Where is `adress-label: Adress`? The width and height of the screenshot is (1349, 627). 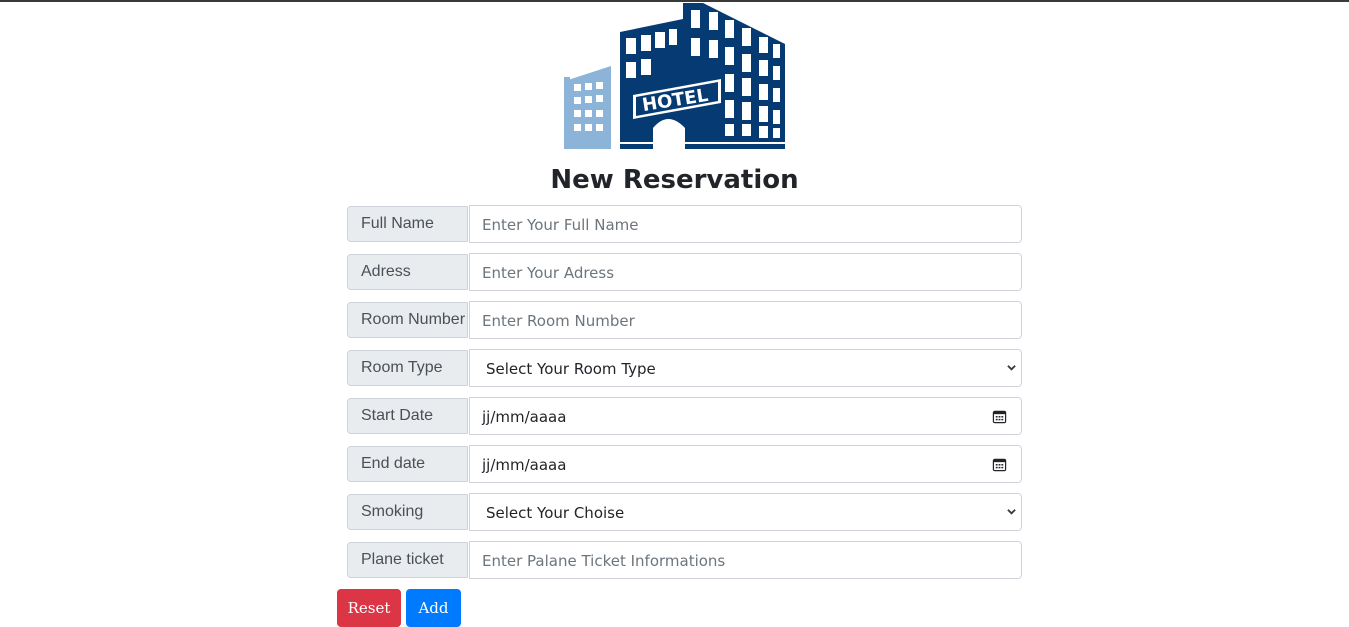
adress-label: Adress is located at coordinates (407, 272).